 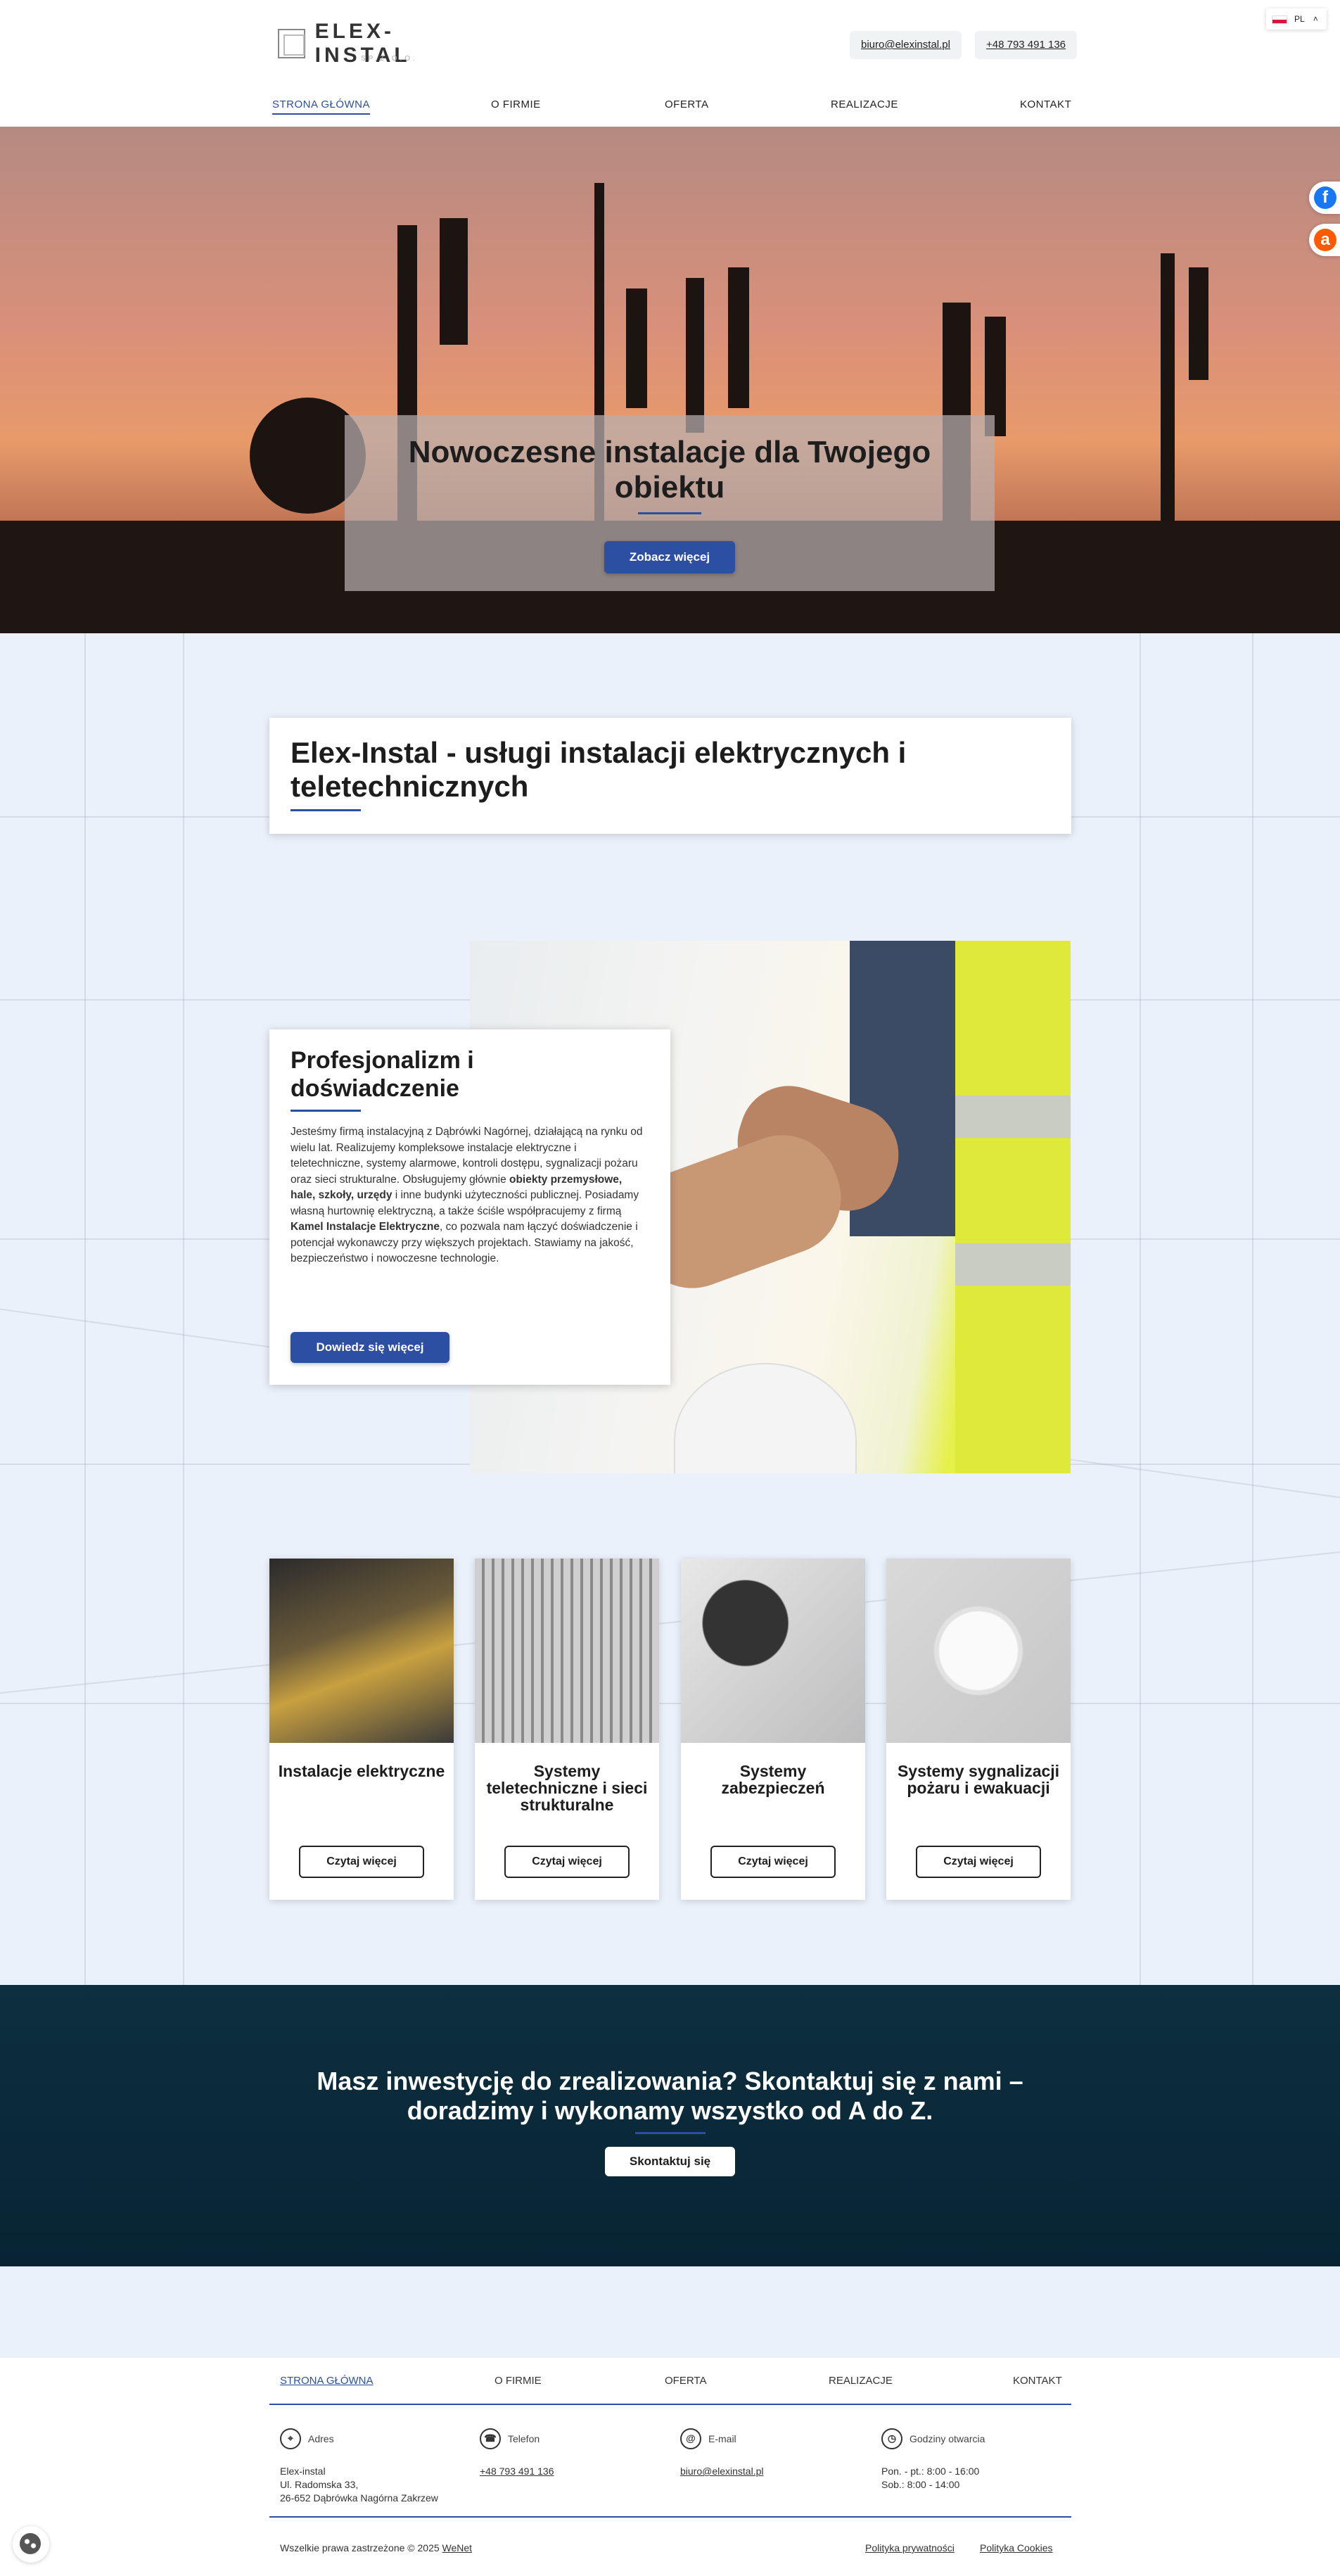 What do you see at coordinates (370, 1347) in the screenshot?
I see `about-more-button: Dowiedz się więcej` at bounding box center [370, 1347].